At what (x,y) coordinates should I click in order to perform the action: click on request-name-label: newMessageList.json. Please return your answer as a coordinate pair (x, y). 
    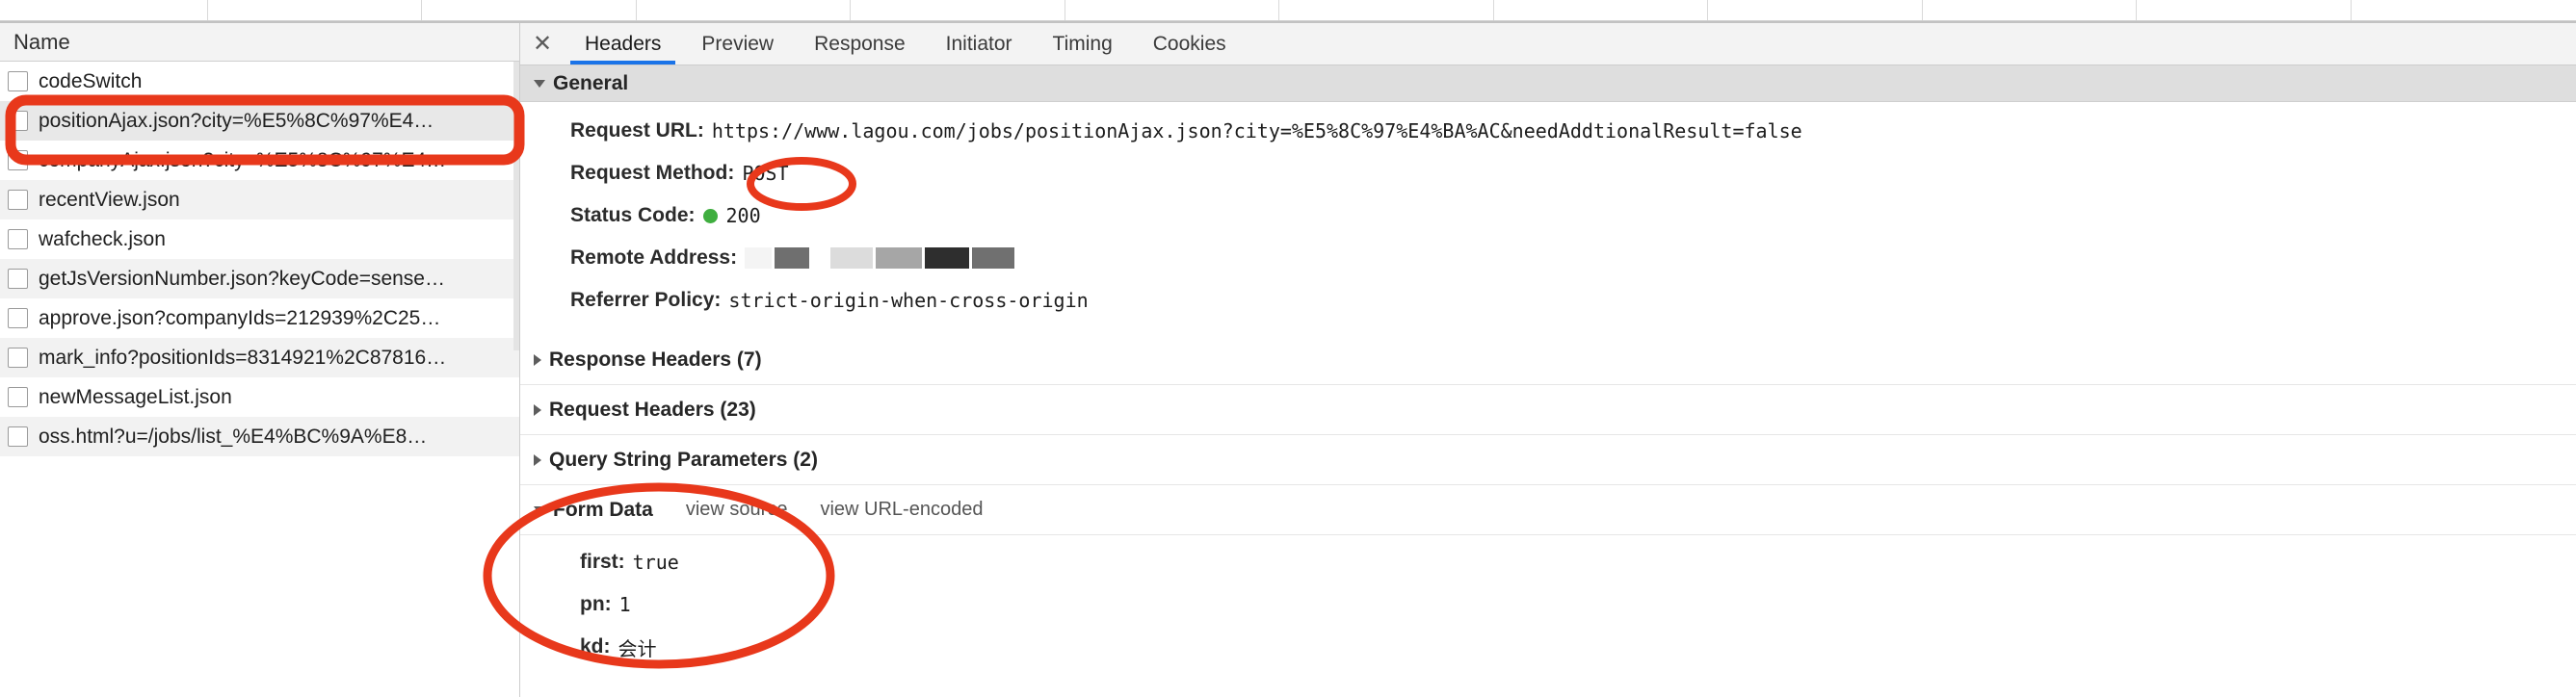
    Looking at the image, I should click on (136, 396).